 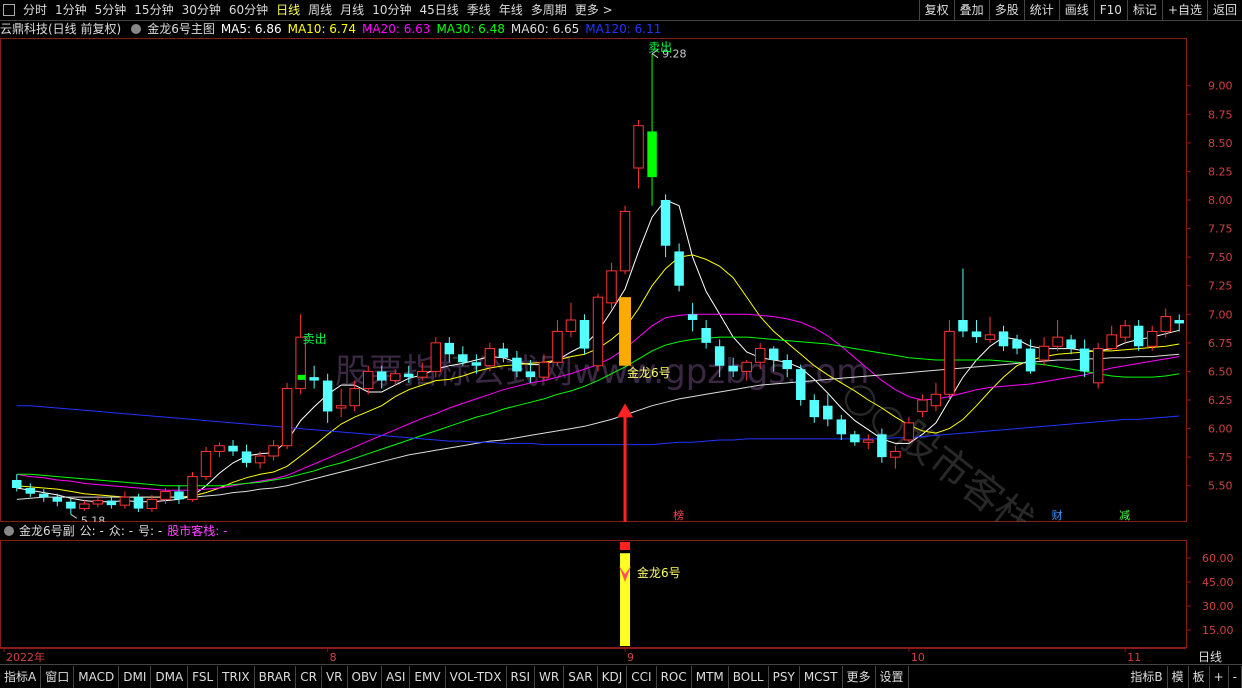 What do you see at coordinates (1057, 515) in the screenshot?
I see `event-tag: 财` at bounding box center [1057, 515].